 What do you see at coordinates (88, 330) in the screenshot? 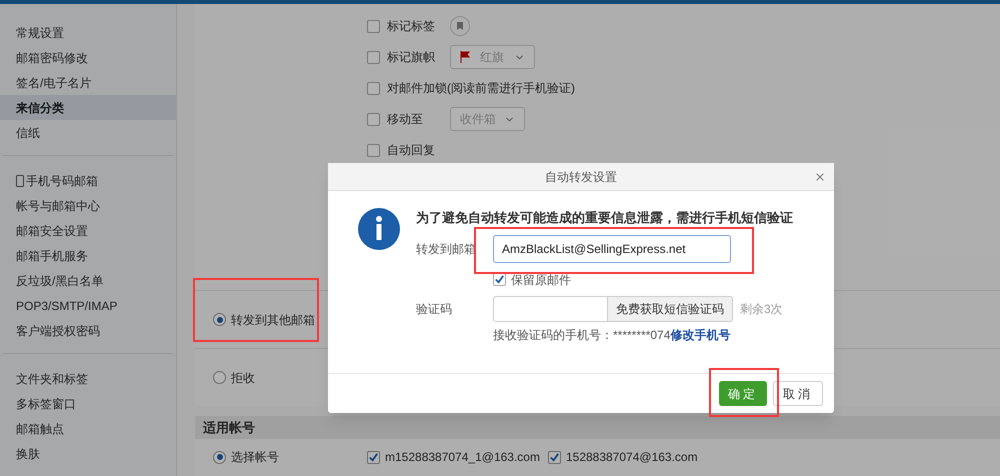
I see `sidebar-item: 客户端授权密码` at bounding box center [88, 330].